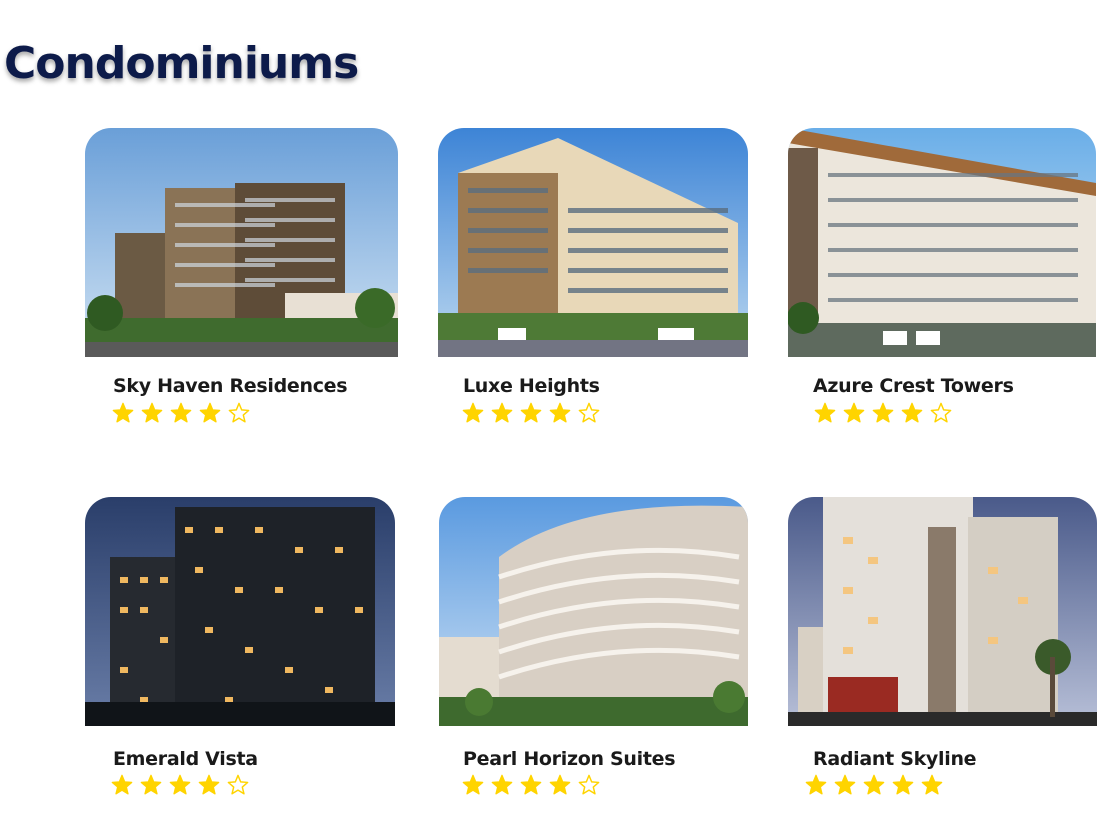 This screenshot has width=1098, height=830. I want to click on listing-name: Emerald Vista, so click(185, 759).